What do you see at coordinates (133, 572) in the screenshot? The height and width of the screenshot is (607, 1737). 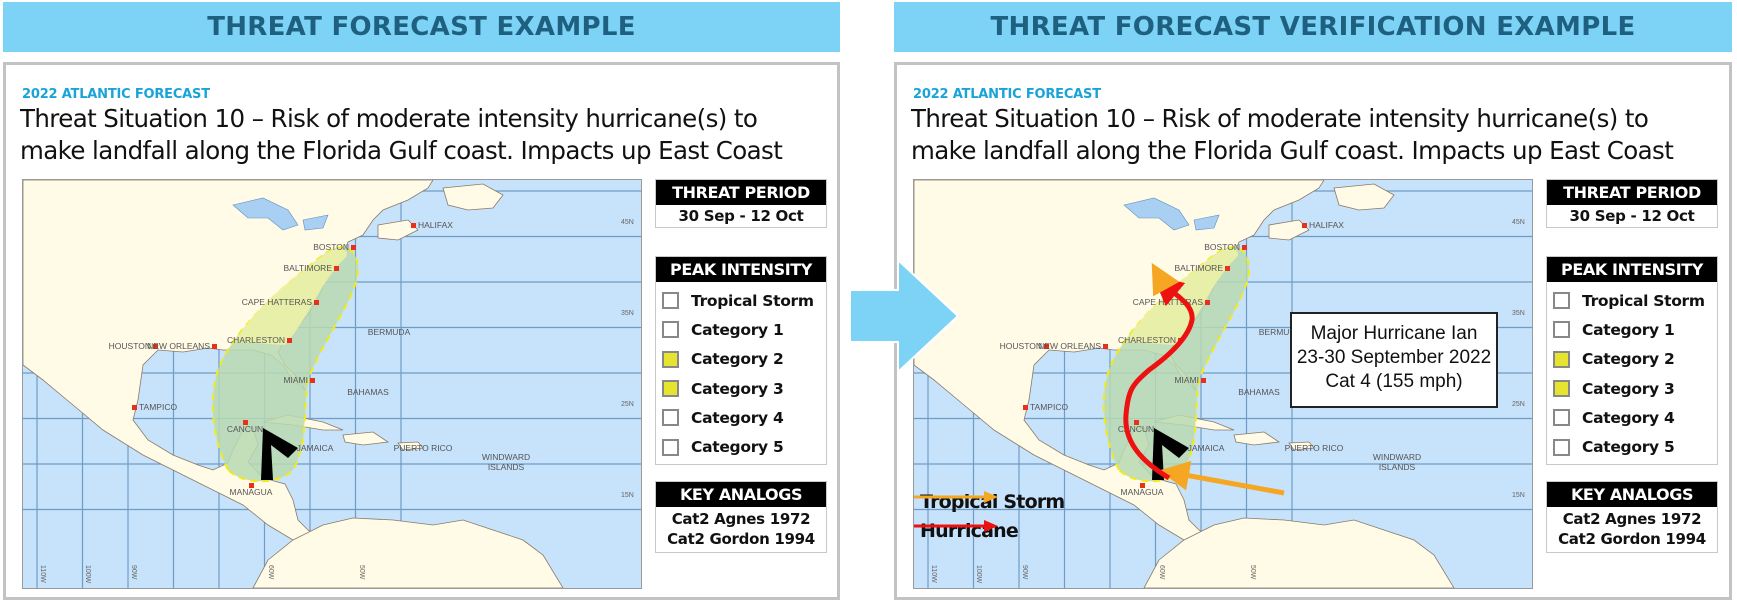 I see `longitude-label: 90W` at bounding box center [133, 572].